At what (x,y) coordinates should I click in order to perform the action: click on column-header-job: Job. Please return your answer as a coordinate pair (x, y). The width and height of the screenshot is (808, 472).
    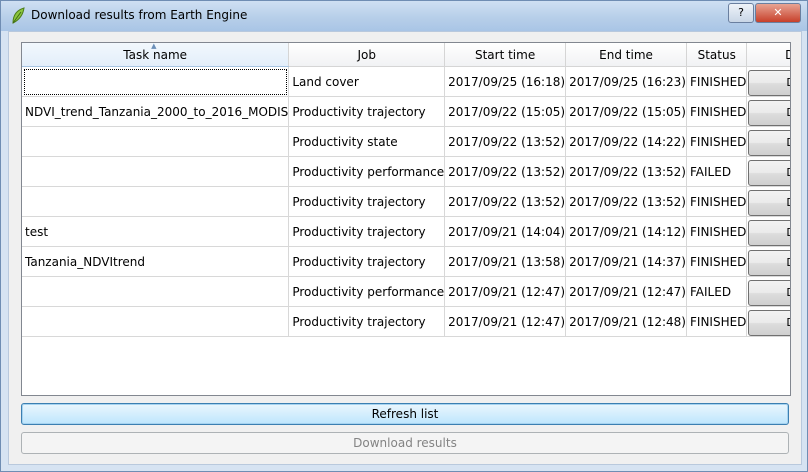
    Looking at the image, I should click on (367, 55).